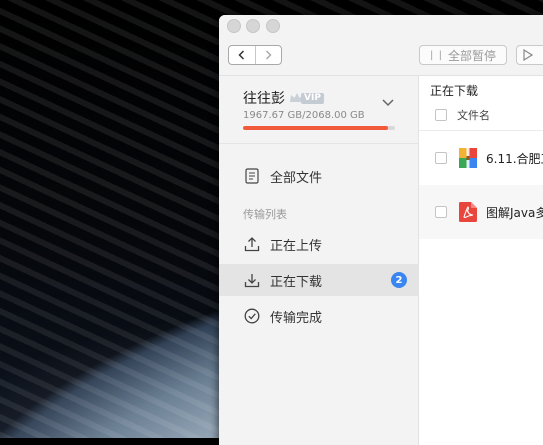  I want to click on document-icon, so click(252, 176).